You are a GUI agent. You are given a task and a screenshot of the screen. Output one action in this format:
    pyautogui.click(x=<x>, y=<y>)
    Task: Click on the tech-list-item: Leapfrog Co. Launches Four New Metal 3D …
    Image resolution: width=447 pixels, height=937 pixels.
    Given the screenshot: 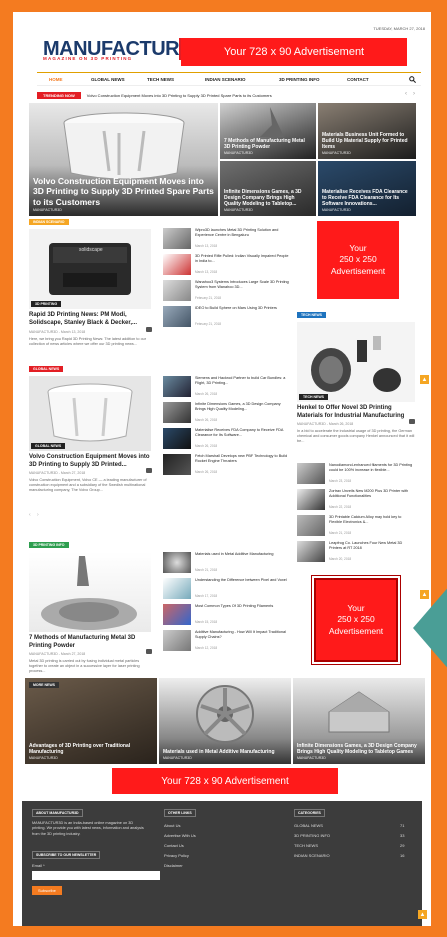 What is the action you would take?
    pyautogui.click(x=357, y=553)
    